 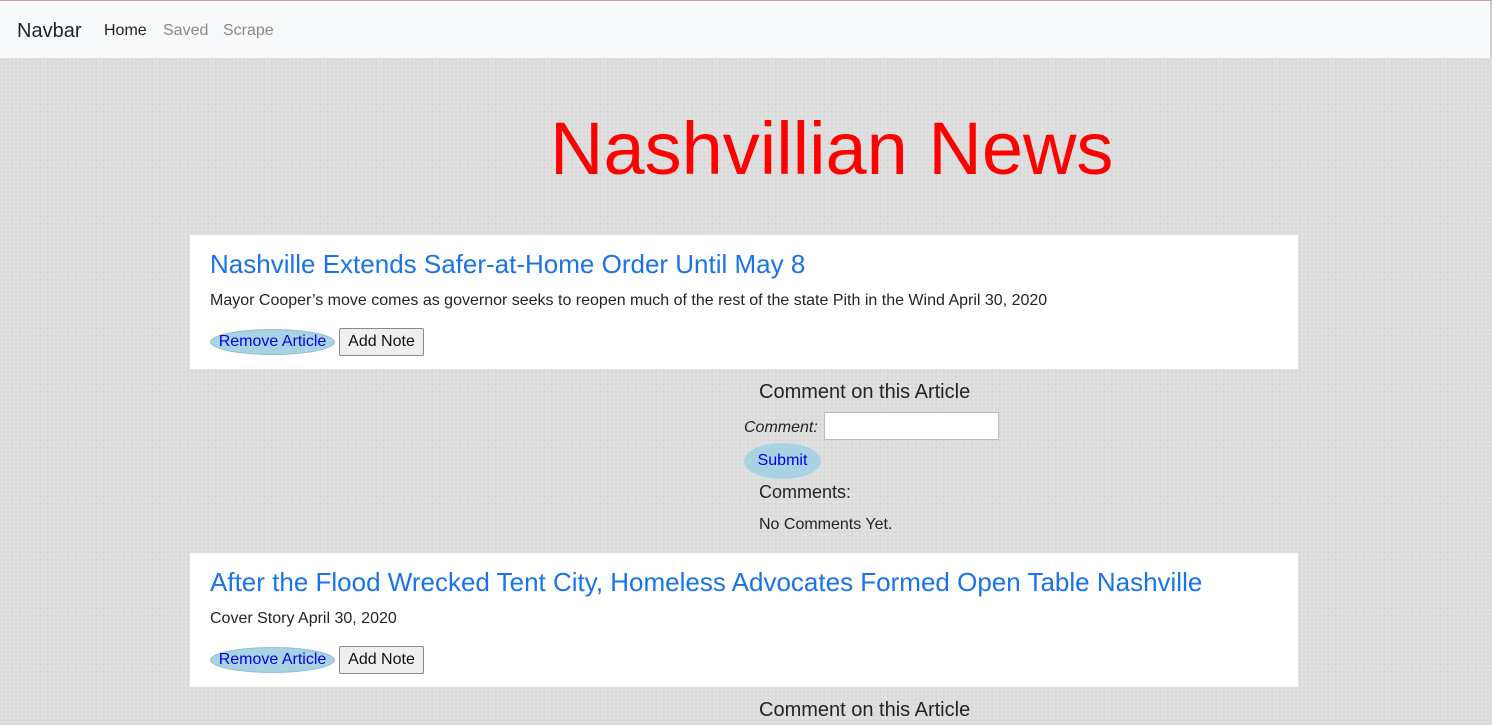 I want to click on submit-comment-button: Submit, so click(x=782, y=461).